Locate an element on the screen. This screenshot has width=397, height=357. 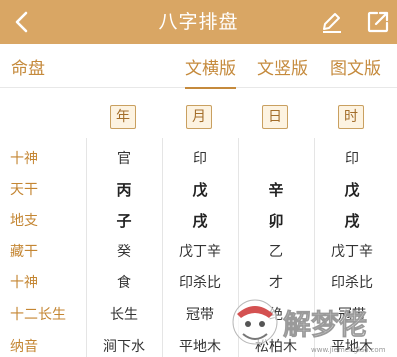
table-cell: 丙 is located at coordinates (124, 190).